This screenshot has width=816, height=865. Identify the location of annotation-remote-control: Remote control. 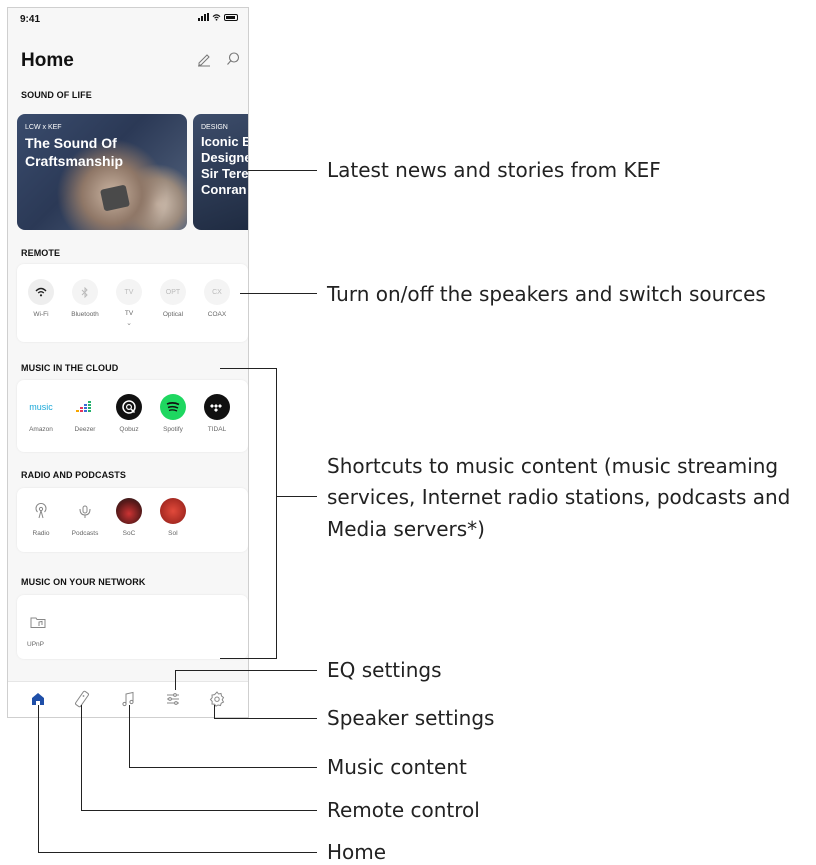
(403, 810).